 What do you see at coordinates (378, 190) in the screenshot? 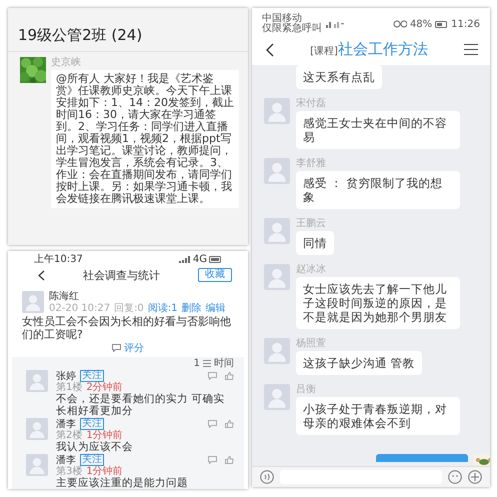
I see `message-bubble: 感受 ： 贫穷限制了我的想象` at bounding box center [378, 190].